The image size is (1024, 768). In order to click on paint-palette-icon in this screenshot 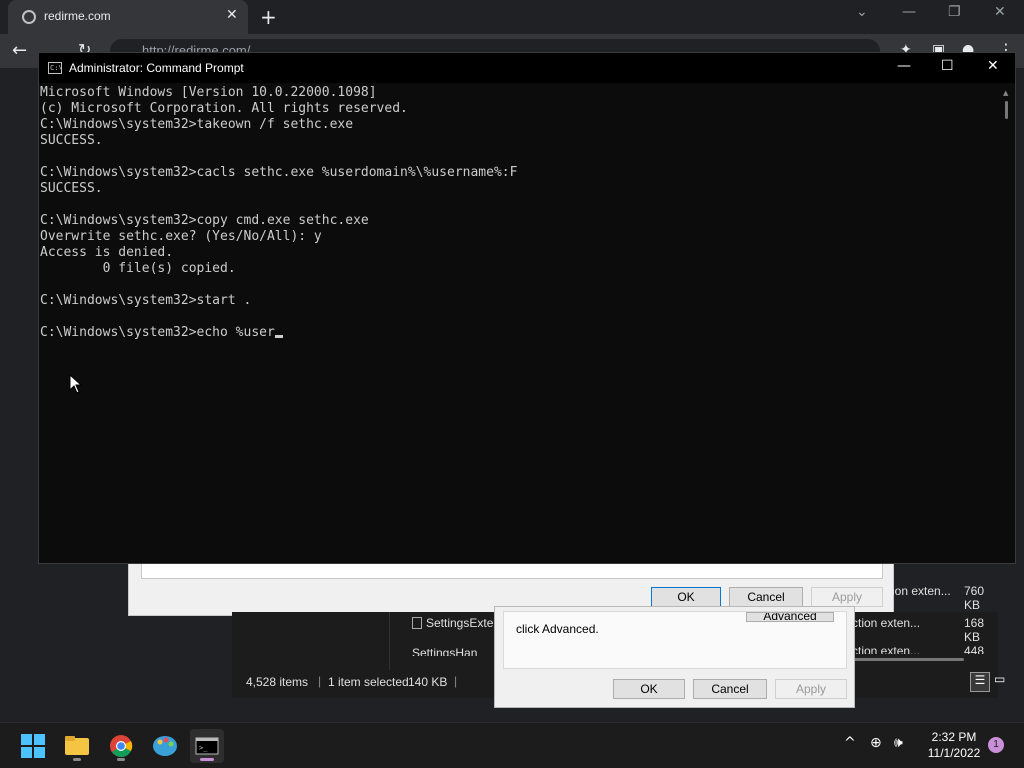, I will do `click(165, 746)`.